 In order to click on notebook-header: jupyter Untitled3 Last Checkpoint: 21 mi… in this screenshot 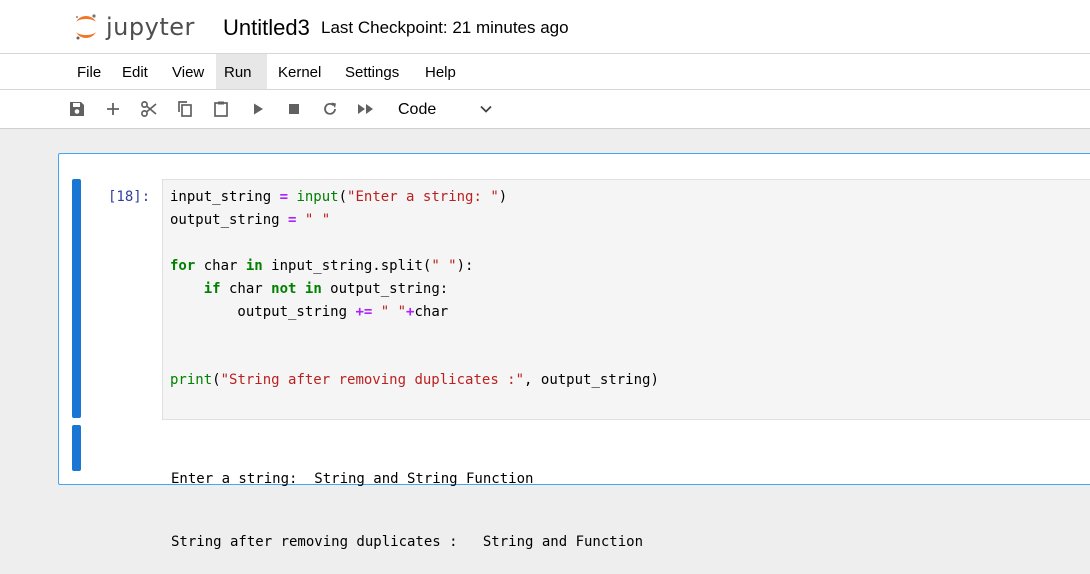, I will do `click(545, 27)`.